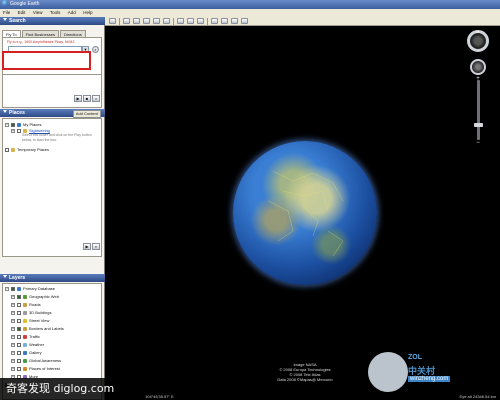 The width and height of the screenshot is (500, 400). I want to click on zoom-slider, so click(478, 110).